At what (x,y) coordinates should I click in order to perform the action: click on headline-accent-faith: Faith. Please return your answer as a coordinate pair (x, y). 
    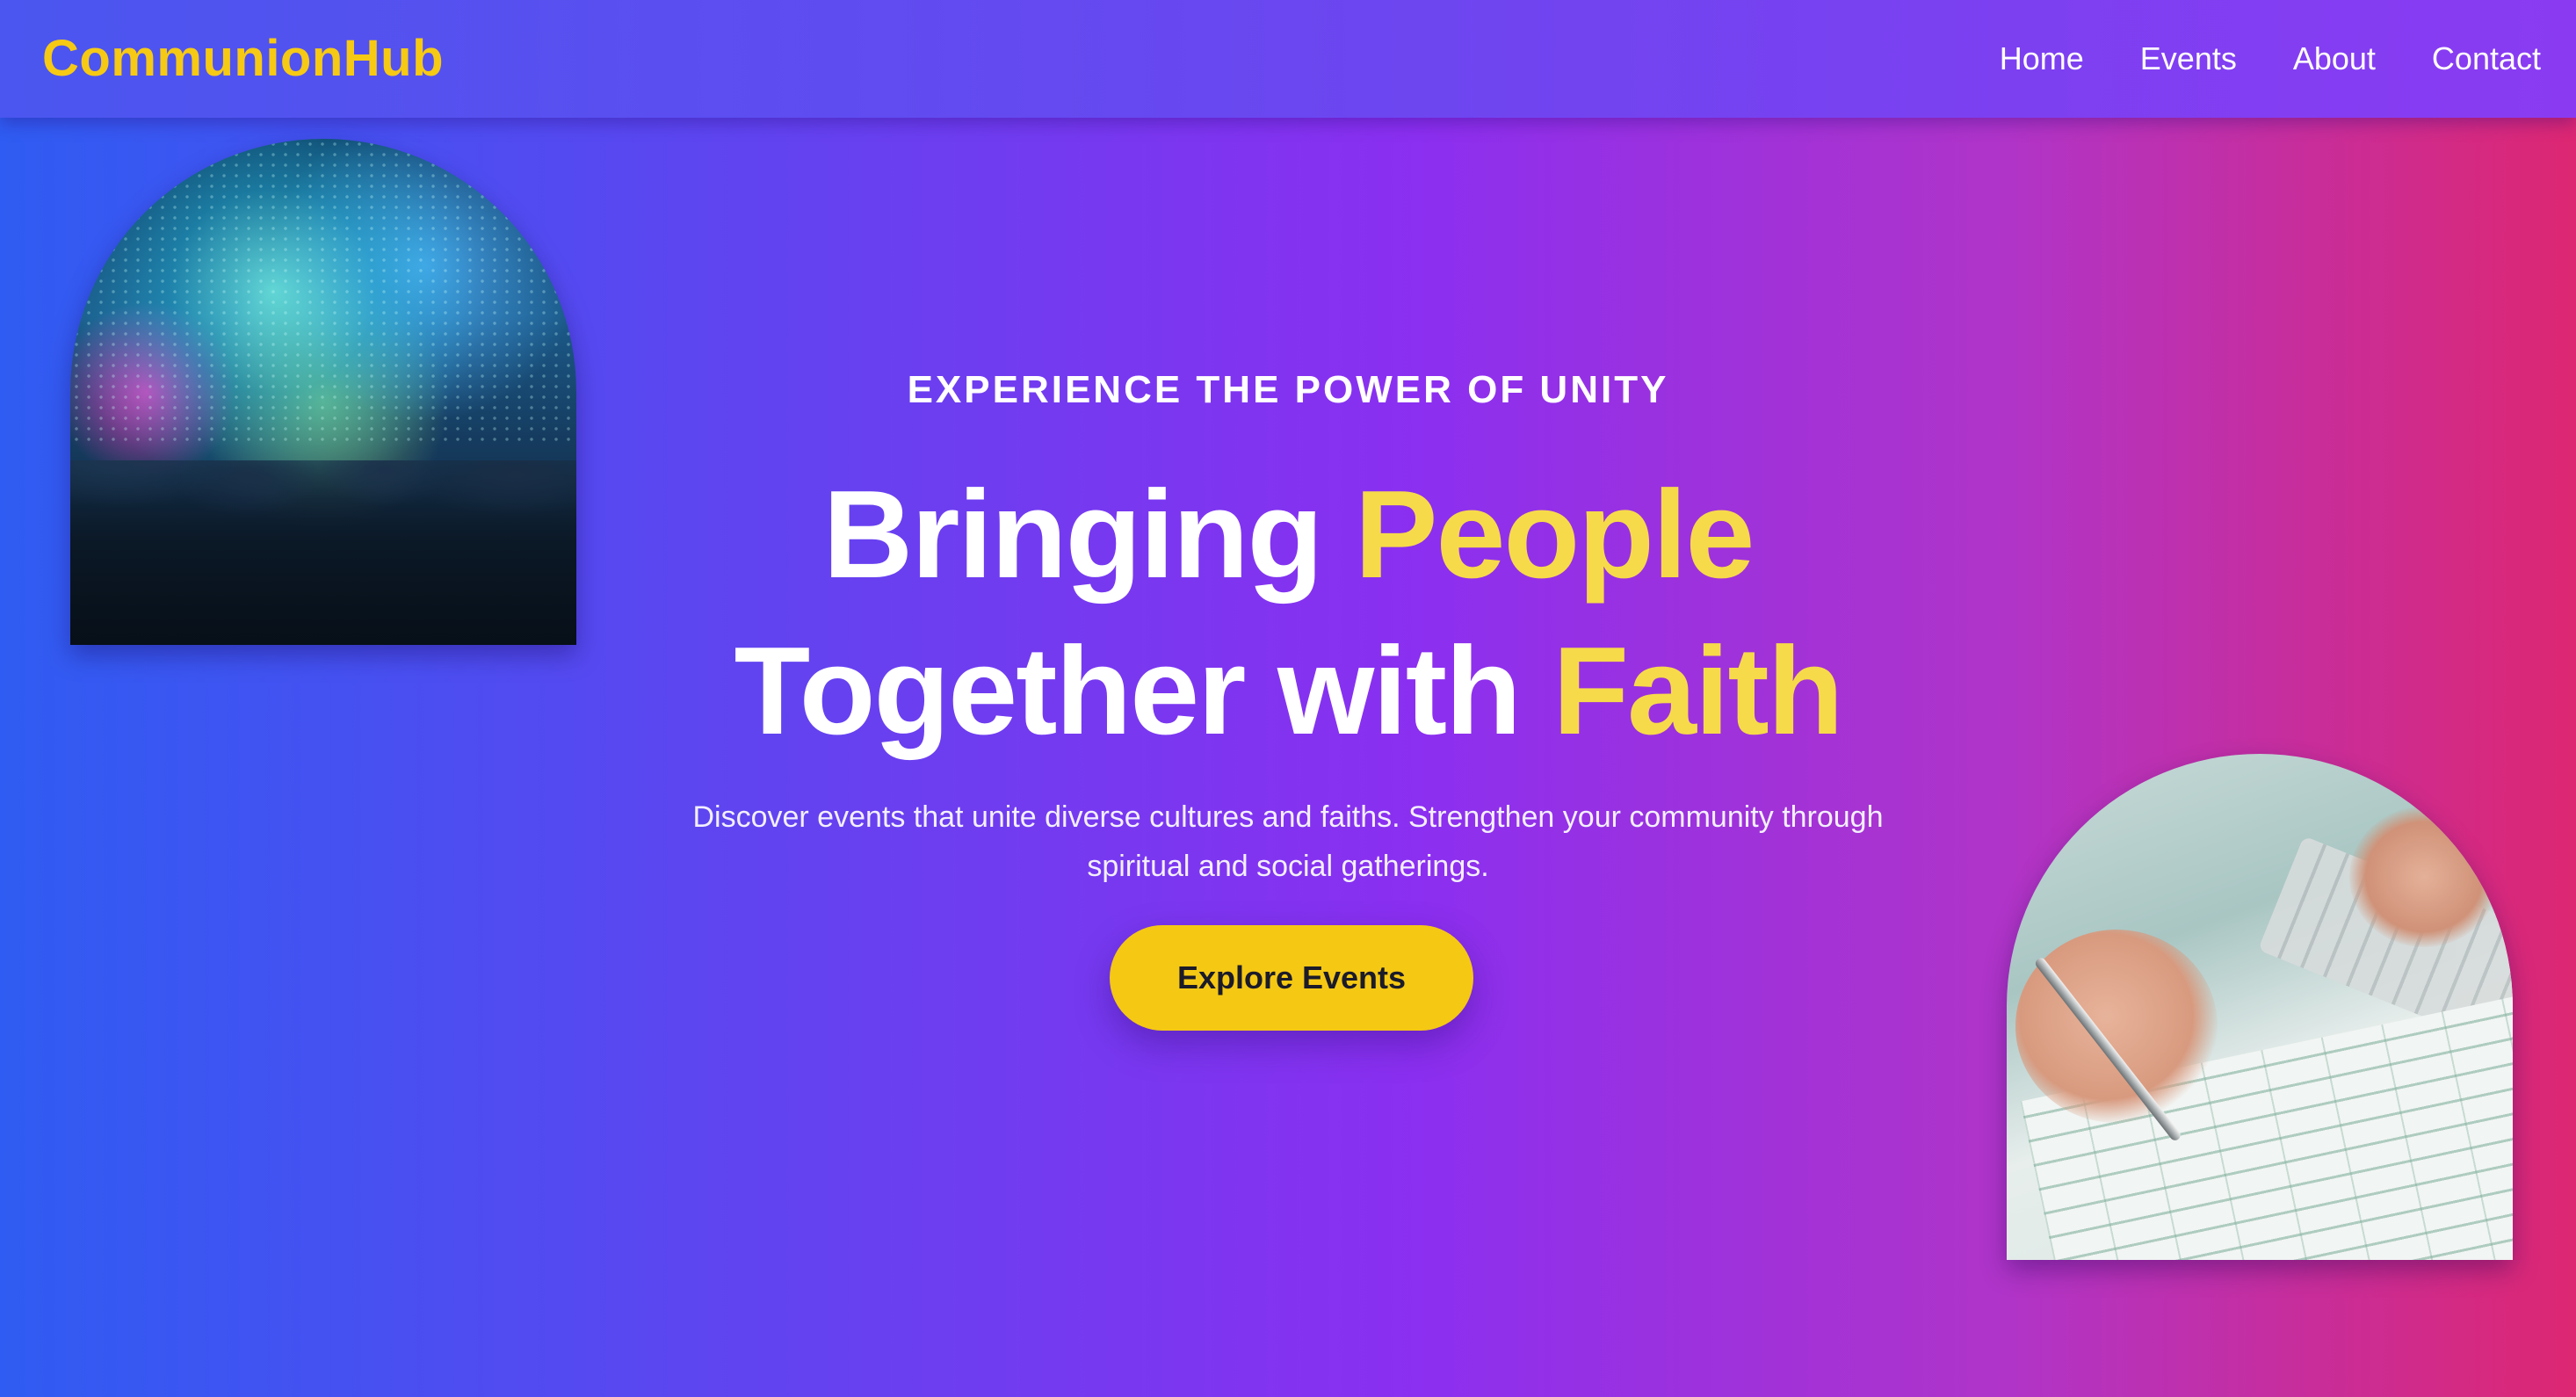
    Looking at the image, I should click on (1697, 691).